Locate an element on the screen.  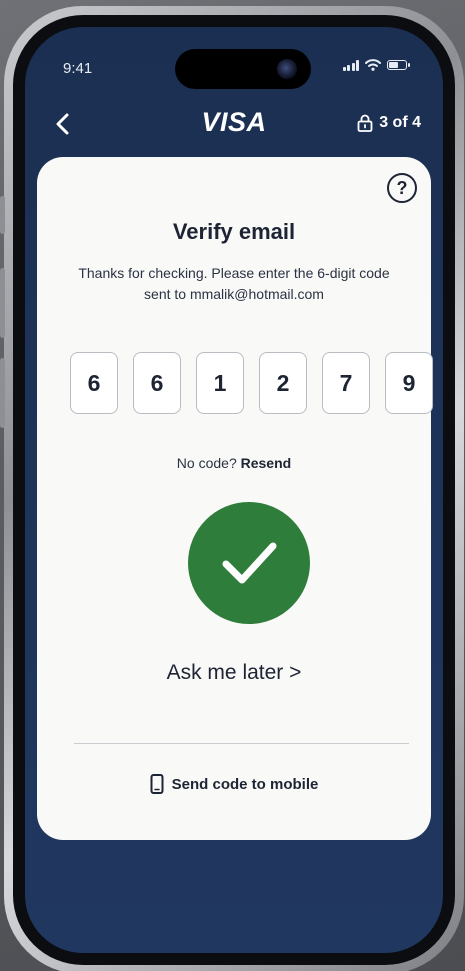
send-code-label: Send code to mobile is located at coordinates (245, 784).